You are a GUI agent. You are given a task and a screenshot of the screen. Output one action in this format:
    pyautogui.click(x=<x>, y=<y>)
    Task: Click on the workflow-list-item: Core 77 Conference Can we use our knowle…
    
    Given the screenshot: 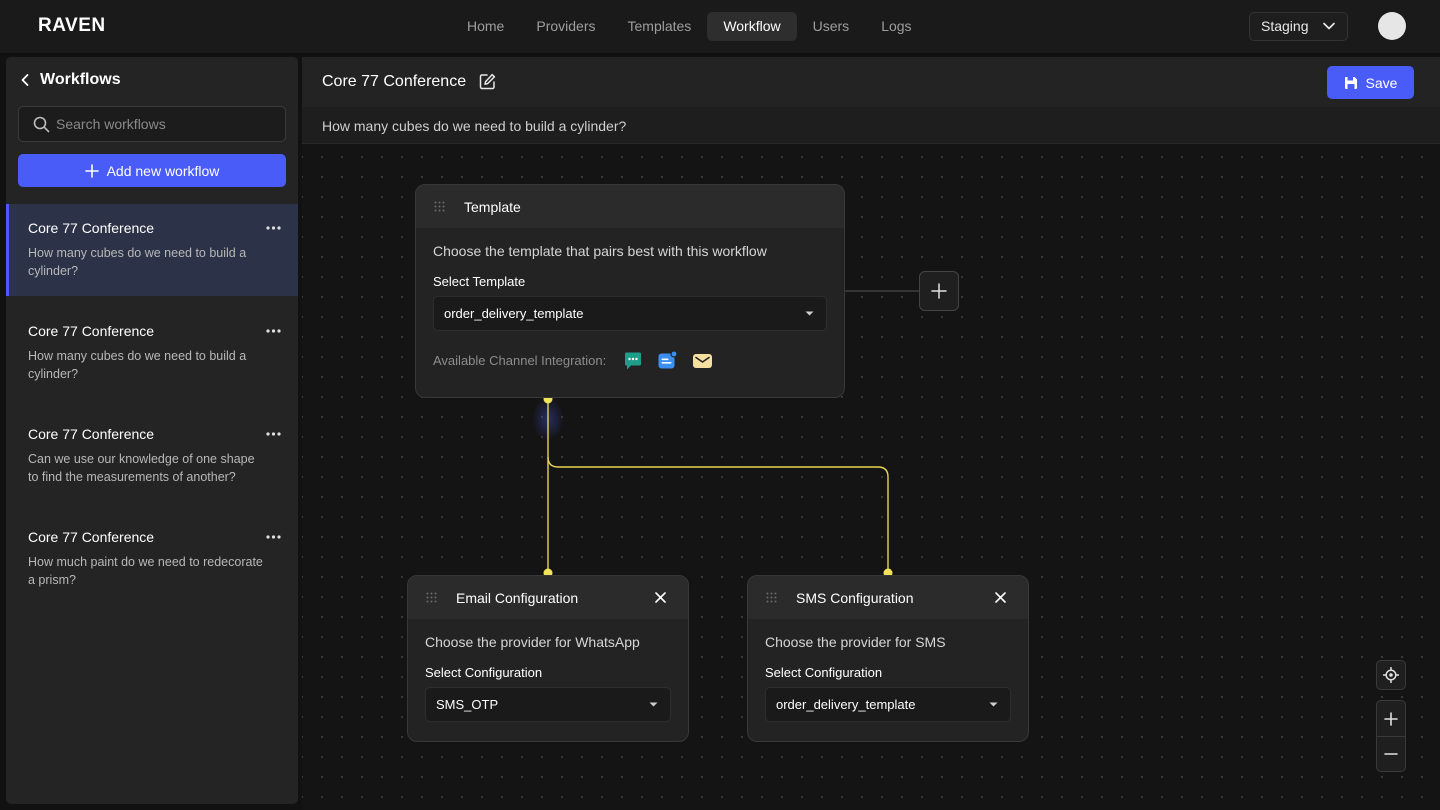 What is the action you would take?
    pyautogui.click(x=152, y=456)
    